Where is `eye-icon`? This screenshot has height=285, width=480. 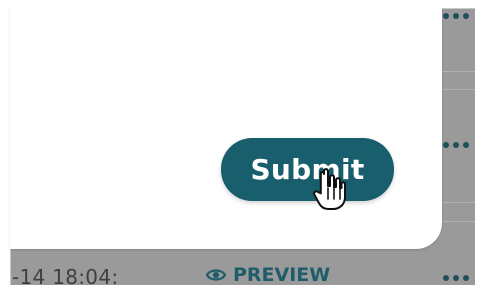
eye-icon is located at coordinates (216, 274).